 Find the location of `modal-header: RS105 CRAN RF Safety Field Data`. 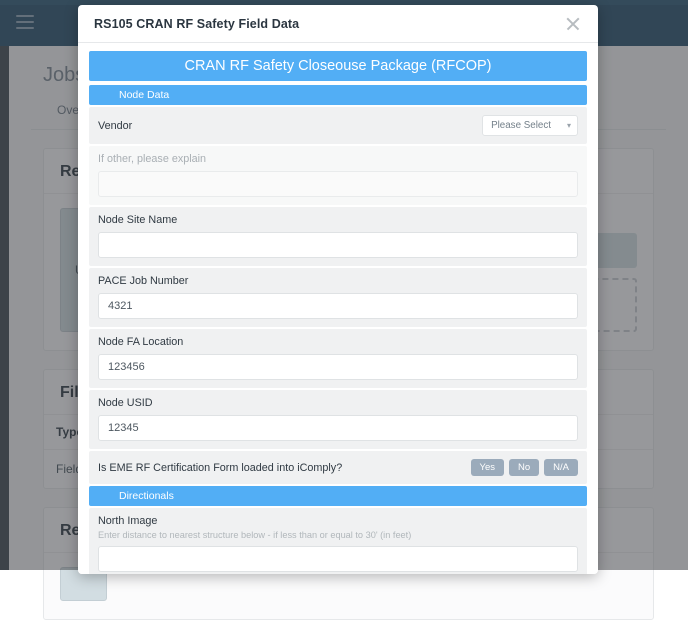

modal-header: RS105 CRAN RF Safety Field Data is located at coordinates (338, 24).